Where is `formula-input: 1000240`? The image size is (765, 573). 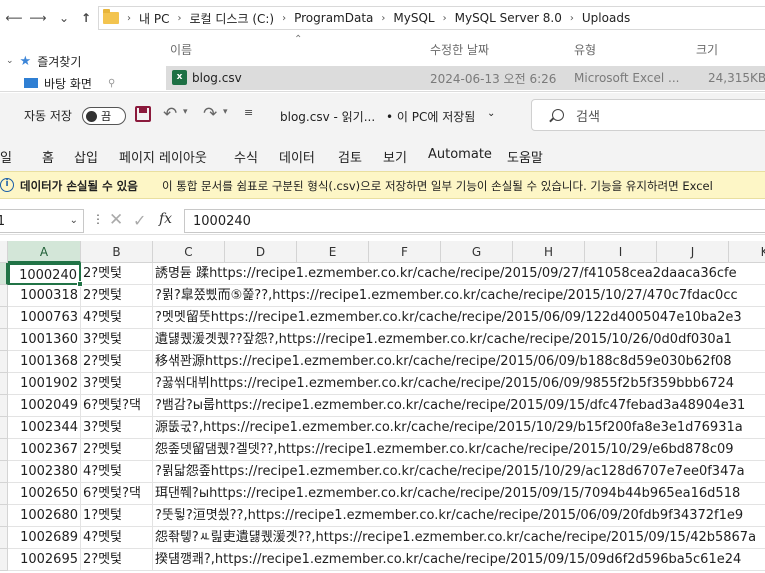 formula-input: 1000240 is located at coordinates (474, 221).